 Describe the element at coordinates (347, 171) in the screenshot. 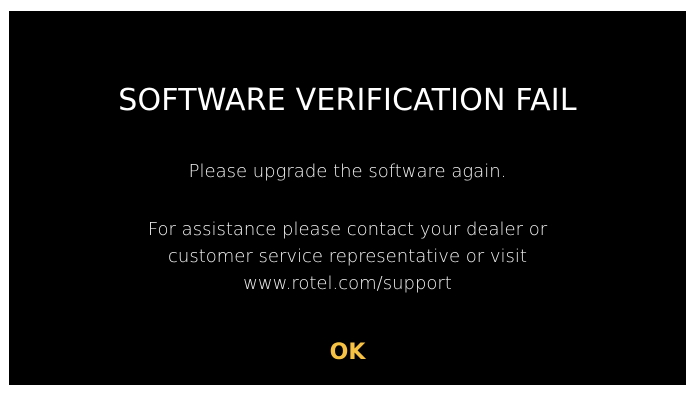

I see `upgrade-message: Please upgrade the software again.` at that location.